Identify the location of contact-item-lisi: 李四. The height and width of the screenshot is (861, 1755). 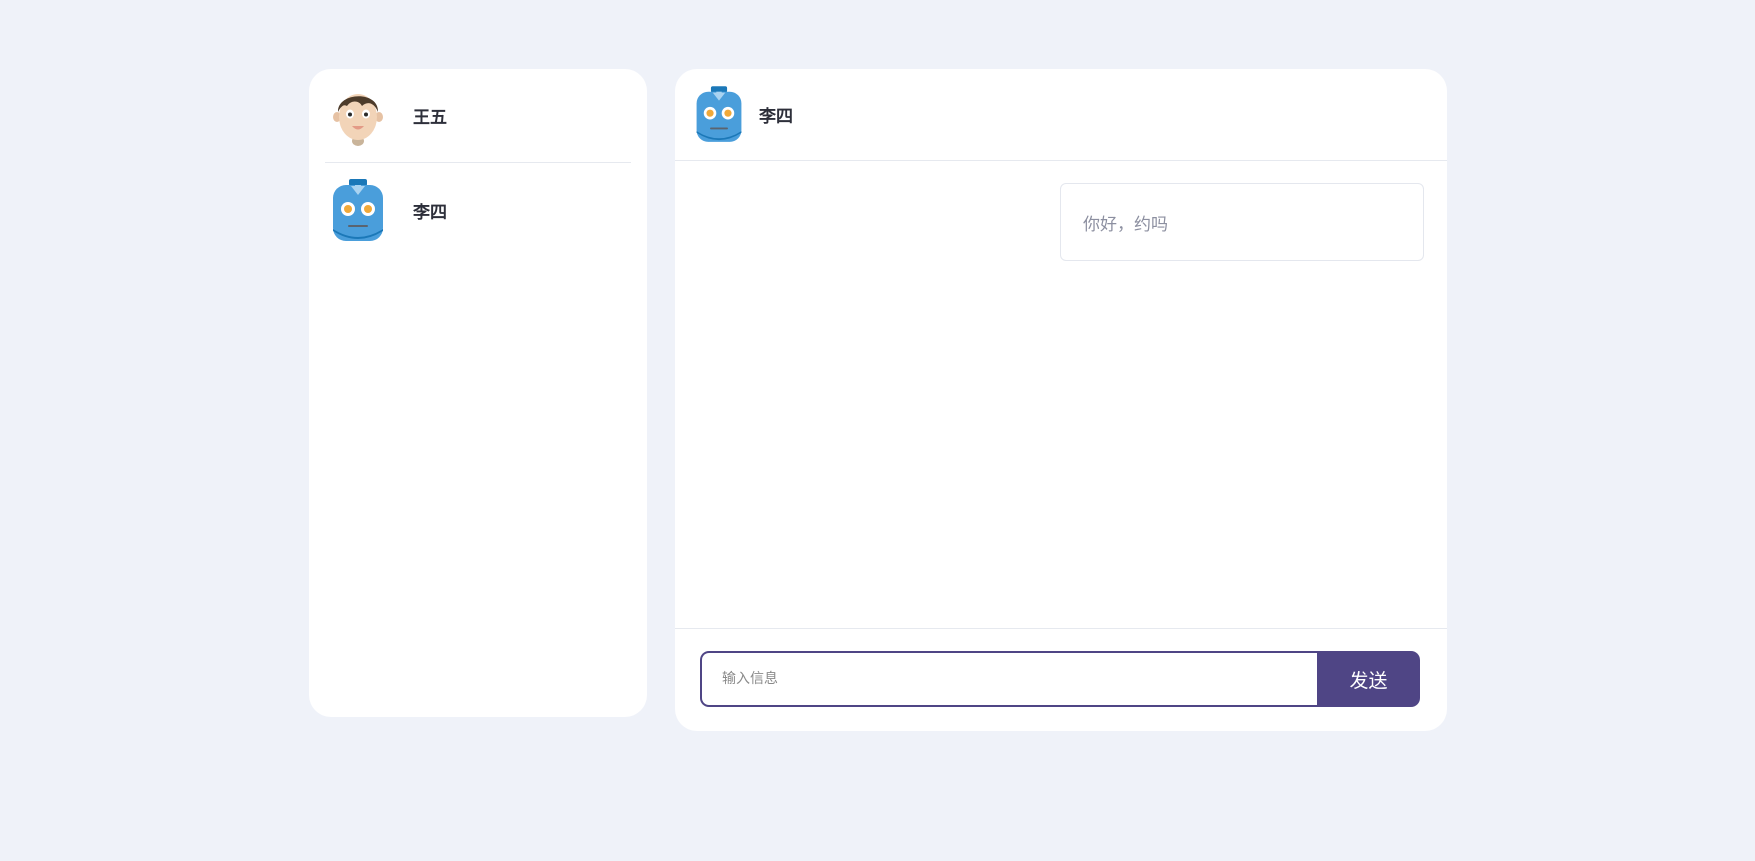
(478, 210).